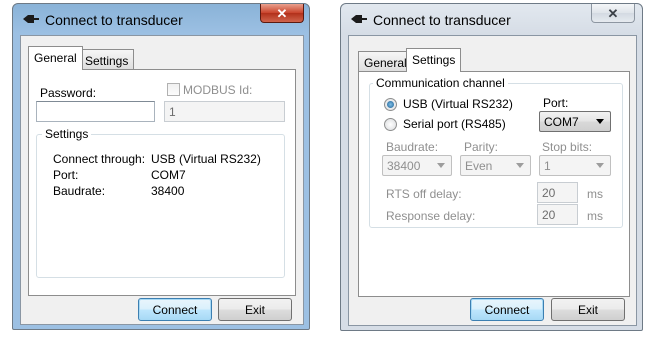 This screenshot has width=651, height=338. What do you see at coordinates (440, 83) in the screenshot?
I see `communication-channel-title: Communication channel` at bounding box center [440, 83].